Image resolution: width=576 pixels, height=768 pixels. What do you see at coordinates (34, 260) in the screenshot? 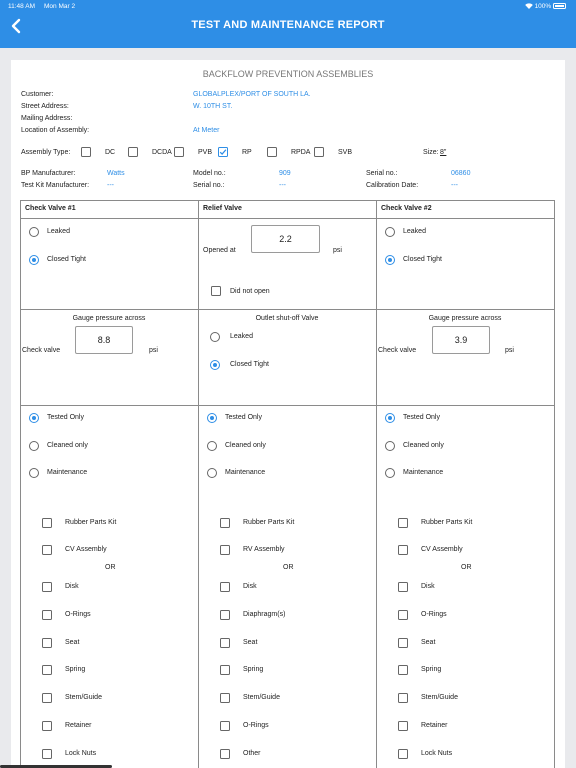
I see `cv1-closed-tight-radio` at bounding box center [34, 260].